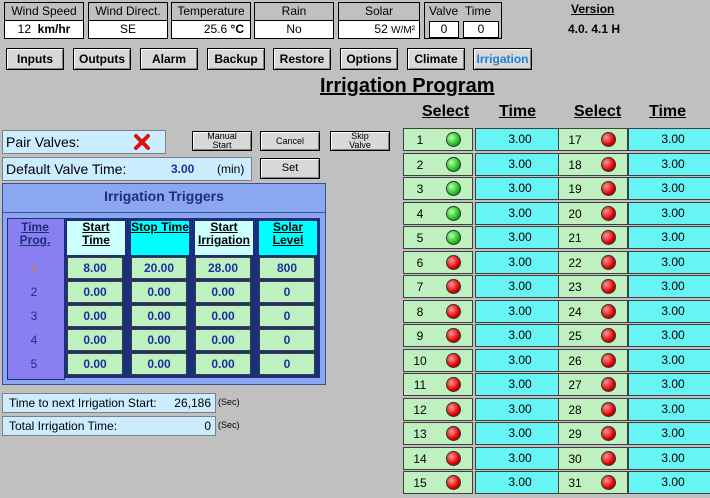 The width and height of the screenshot is (710, 498). What do you see at coordinates (438, 335) in the screenshot?
I see `valve-select-9: 9` at bounding box center [438, 335].